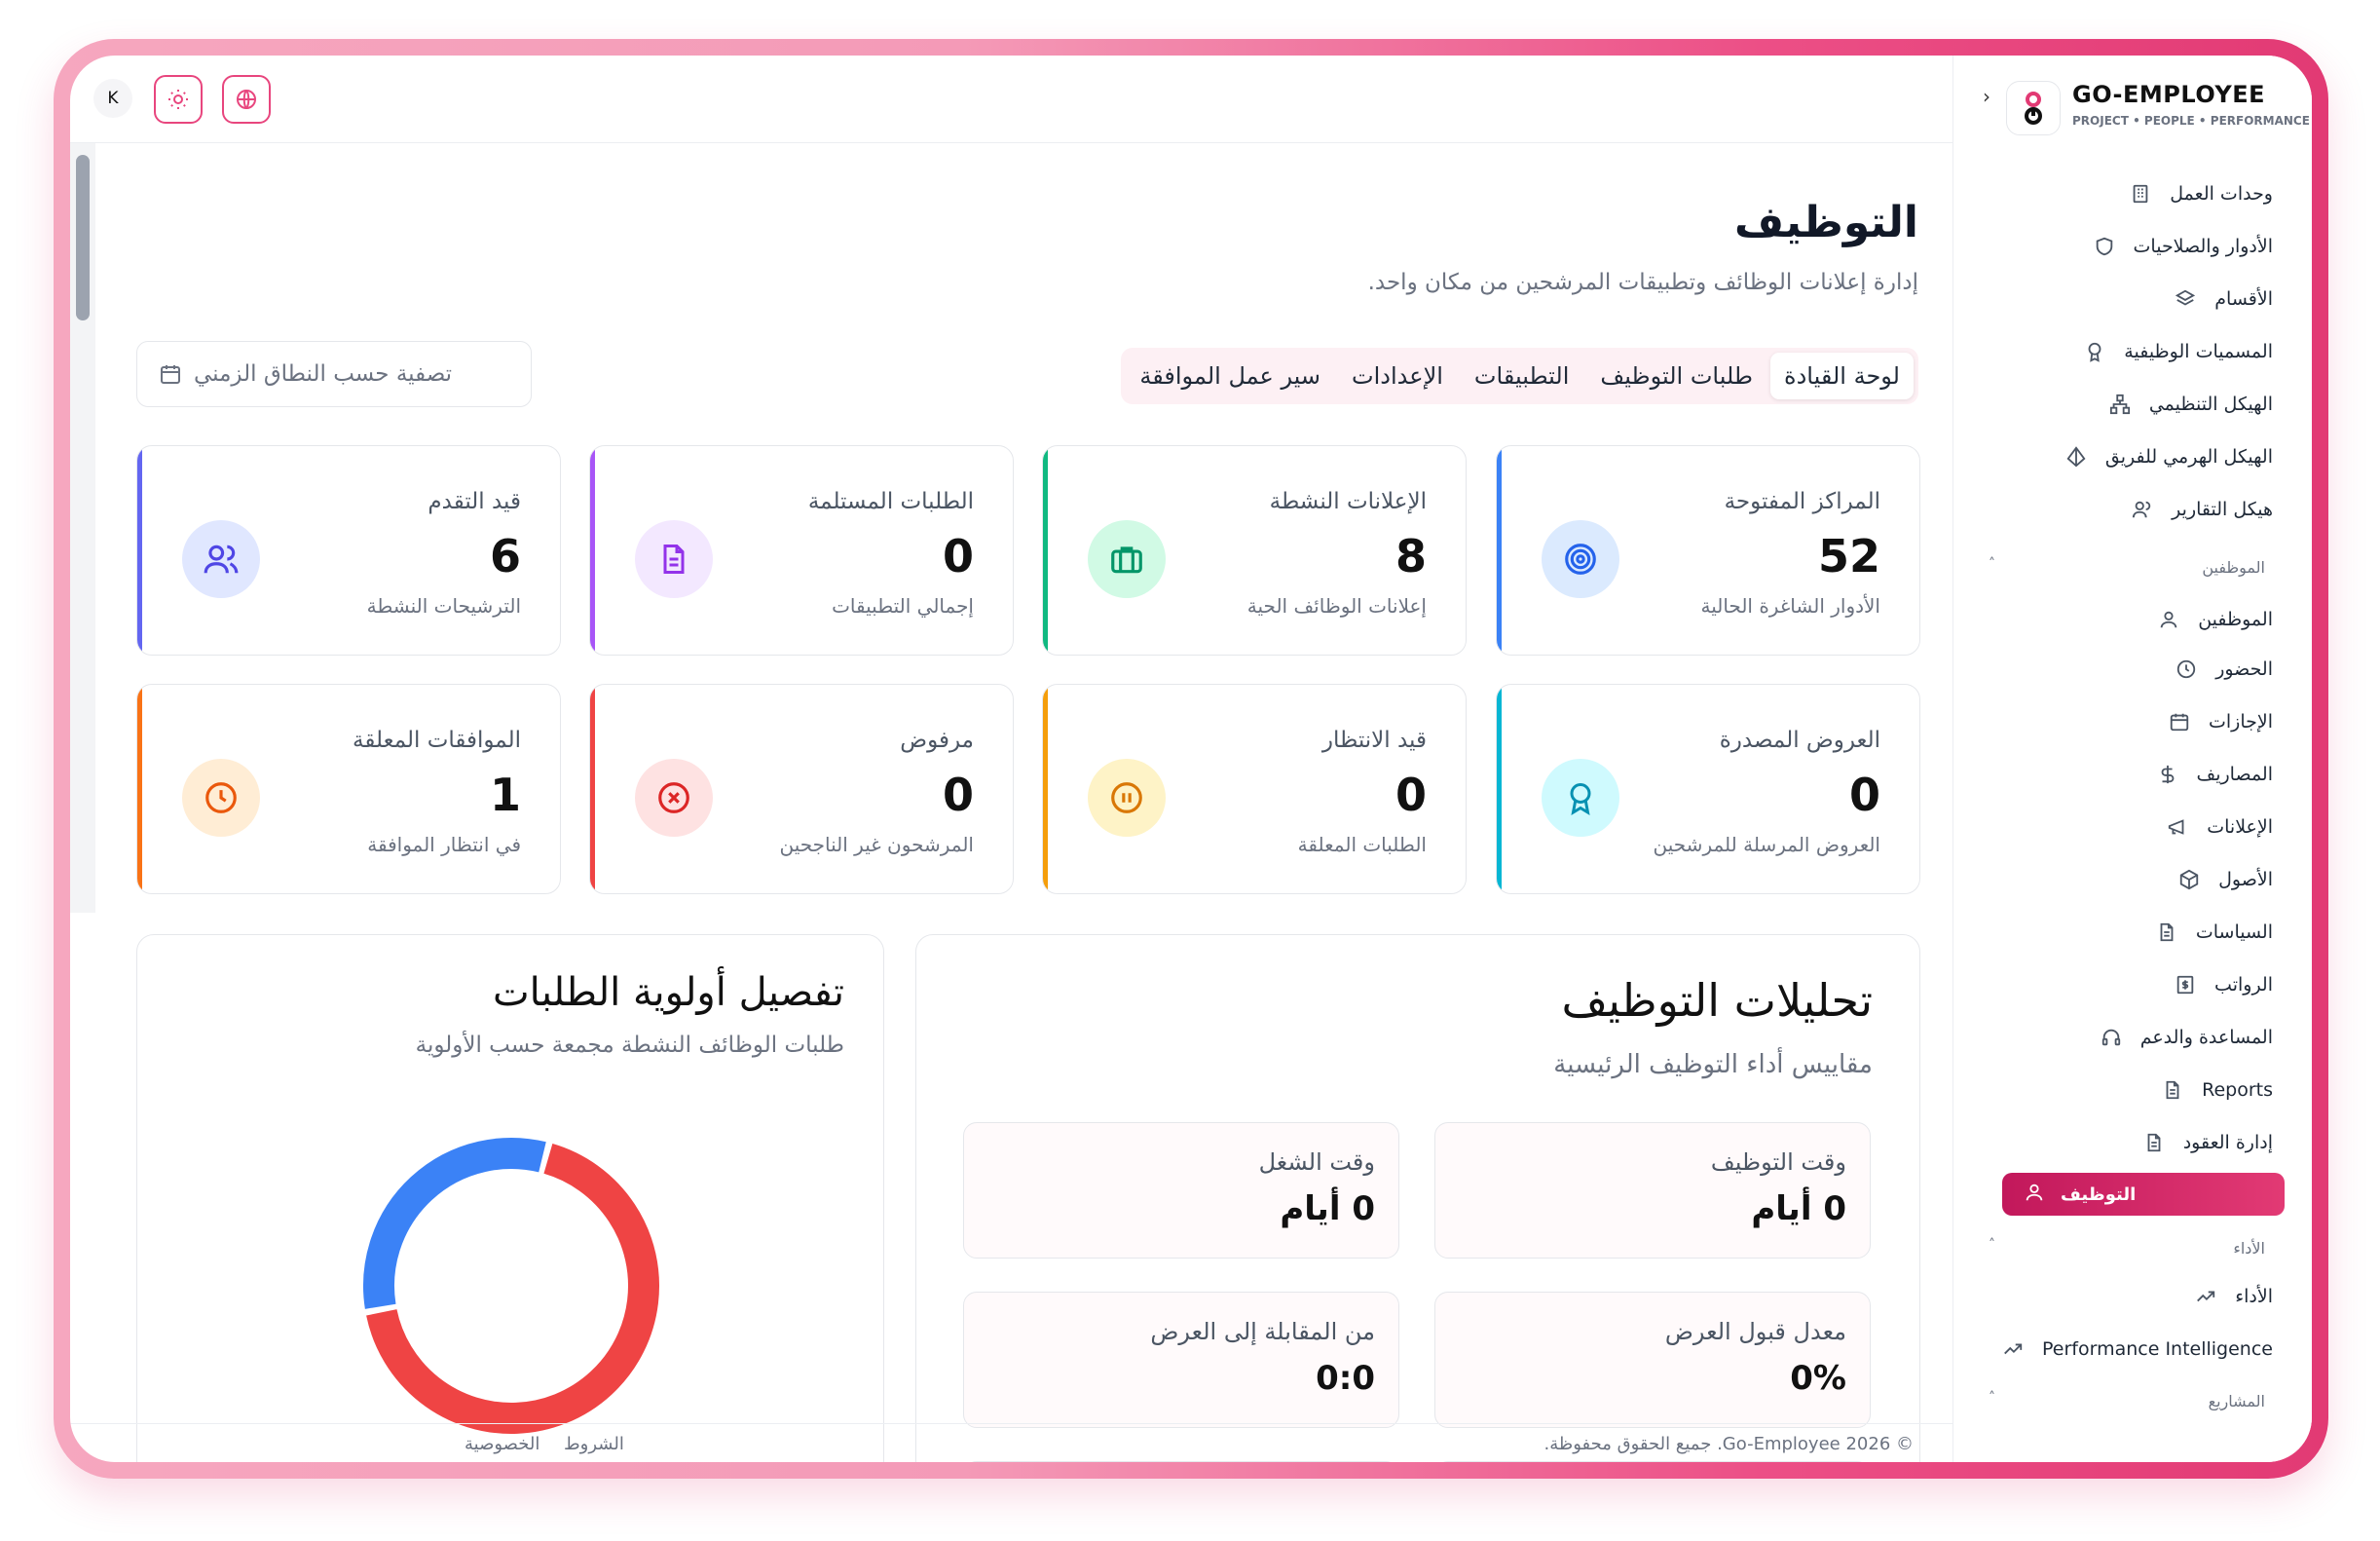 The image size is (2380, 1541). Describe the element at coordinates (1374, 740) in the screenshot. I see `stat-label: قيد الانتظار` at that location.